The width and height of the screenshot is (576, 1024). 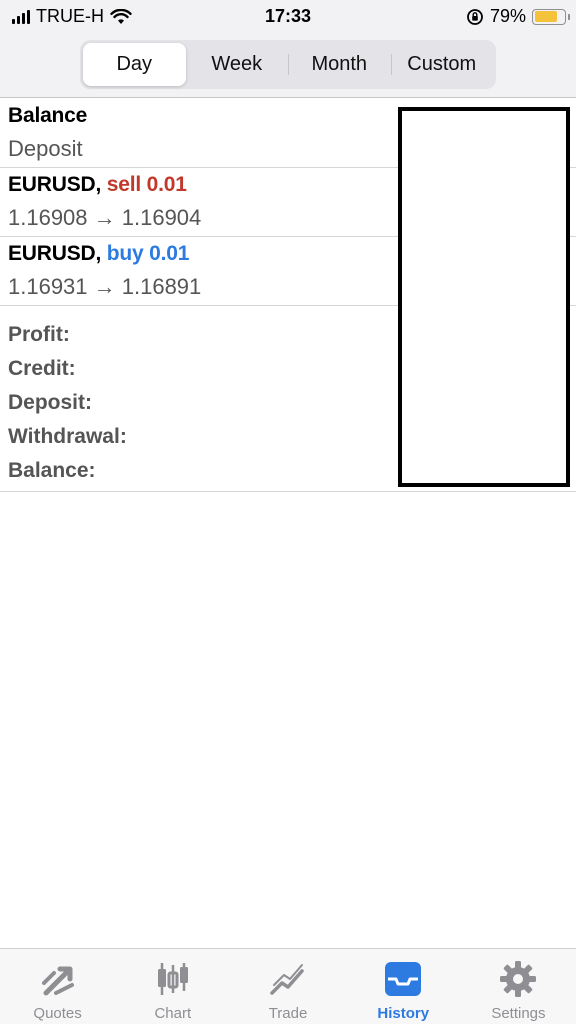 I want to click on history-icon, so click(x=403, y=979).